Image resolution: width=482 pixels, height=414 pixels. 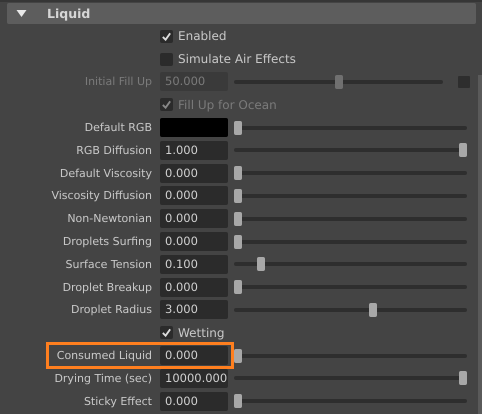 What do you see at coordinates (109, 219) in the screenshot?
I see `field-label: Non-Newtonian` at bounding box center [109, 219].